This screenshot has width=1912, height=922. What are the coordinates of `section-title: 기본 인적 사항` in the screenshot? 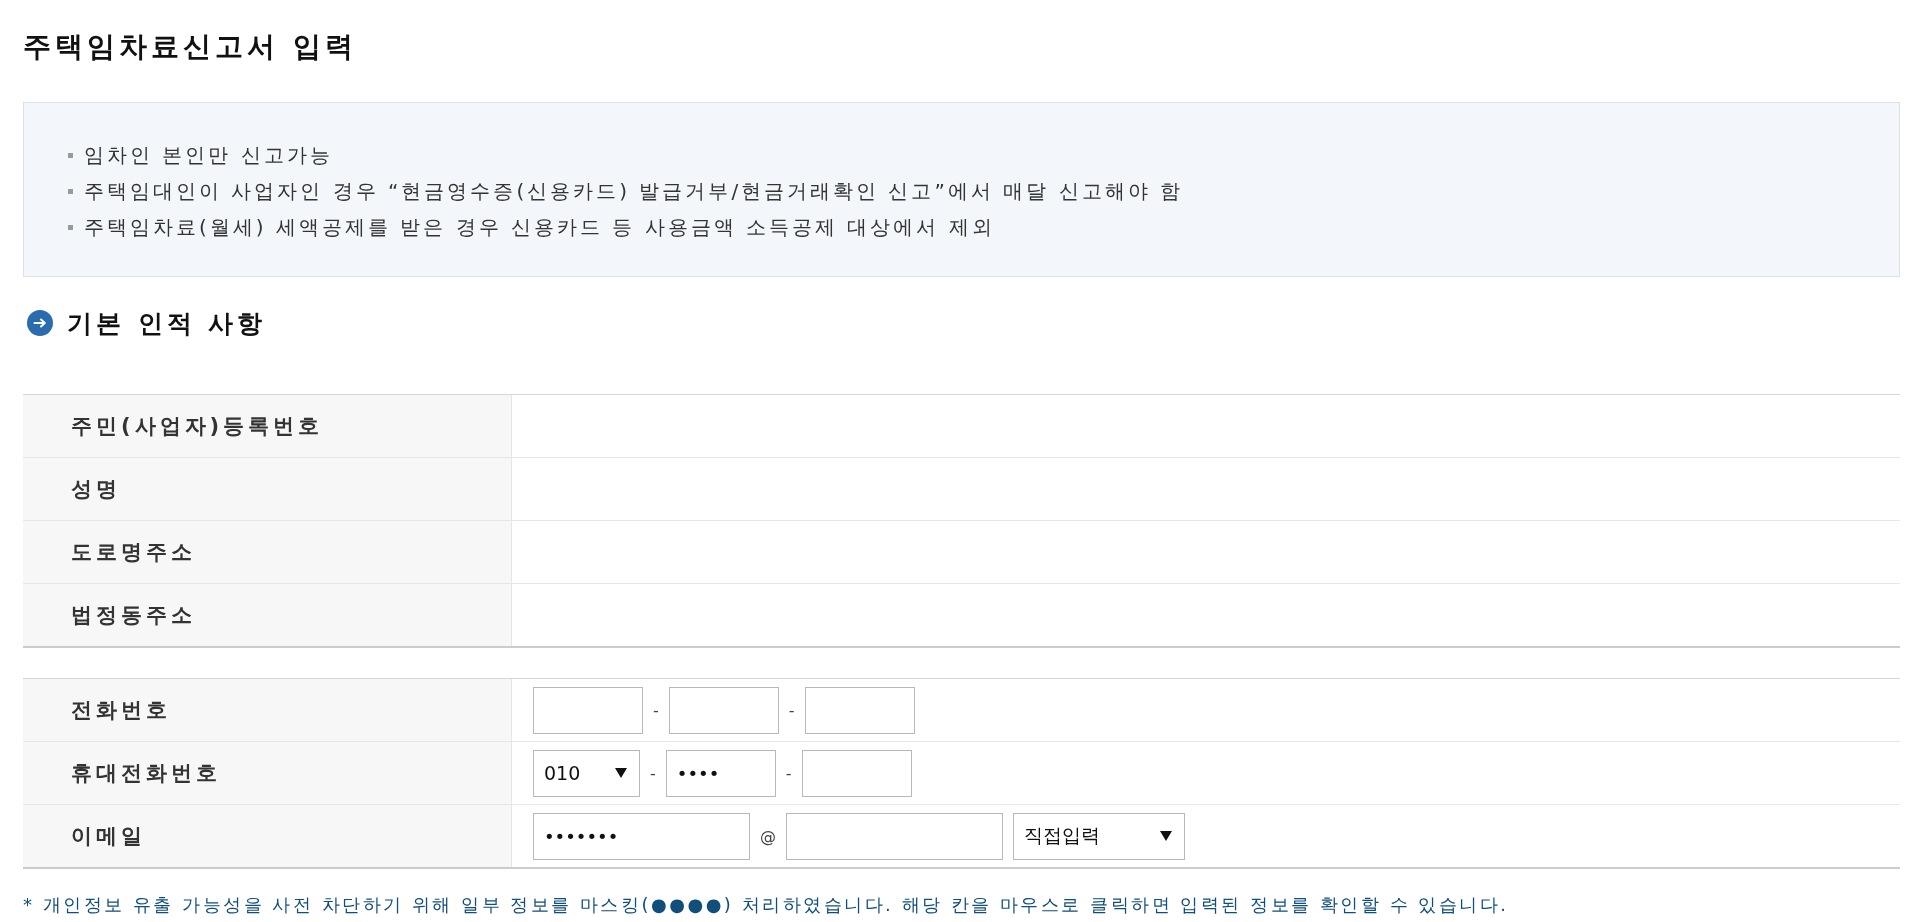 It's located at (167, 323).